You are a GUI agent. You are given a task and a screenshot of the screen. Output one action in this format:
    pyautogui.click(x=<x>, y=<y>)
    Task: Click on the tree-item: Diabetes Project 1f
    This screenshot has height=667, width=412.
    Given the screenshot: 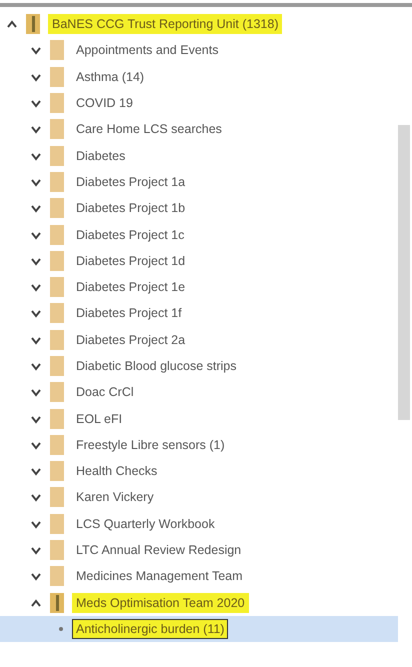 What is the action you would take?
    pyautogui.click(x=129, y=313)
    